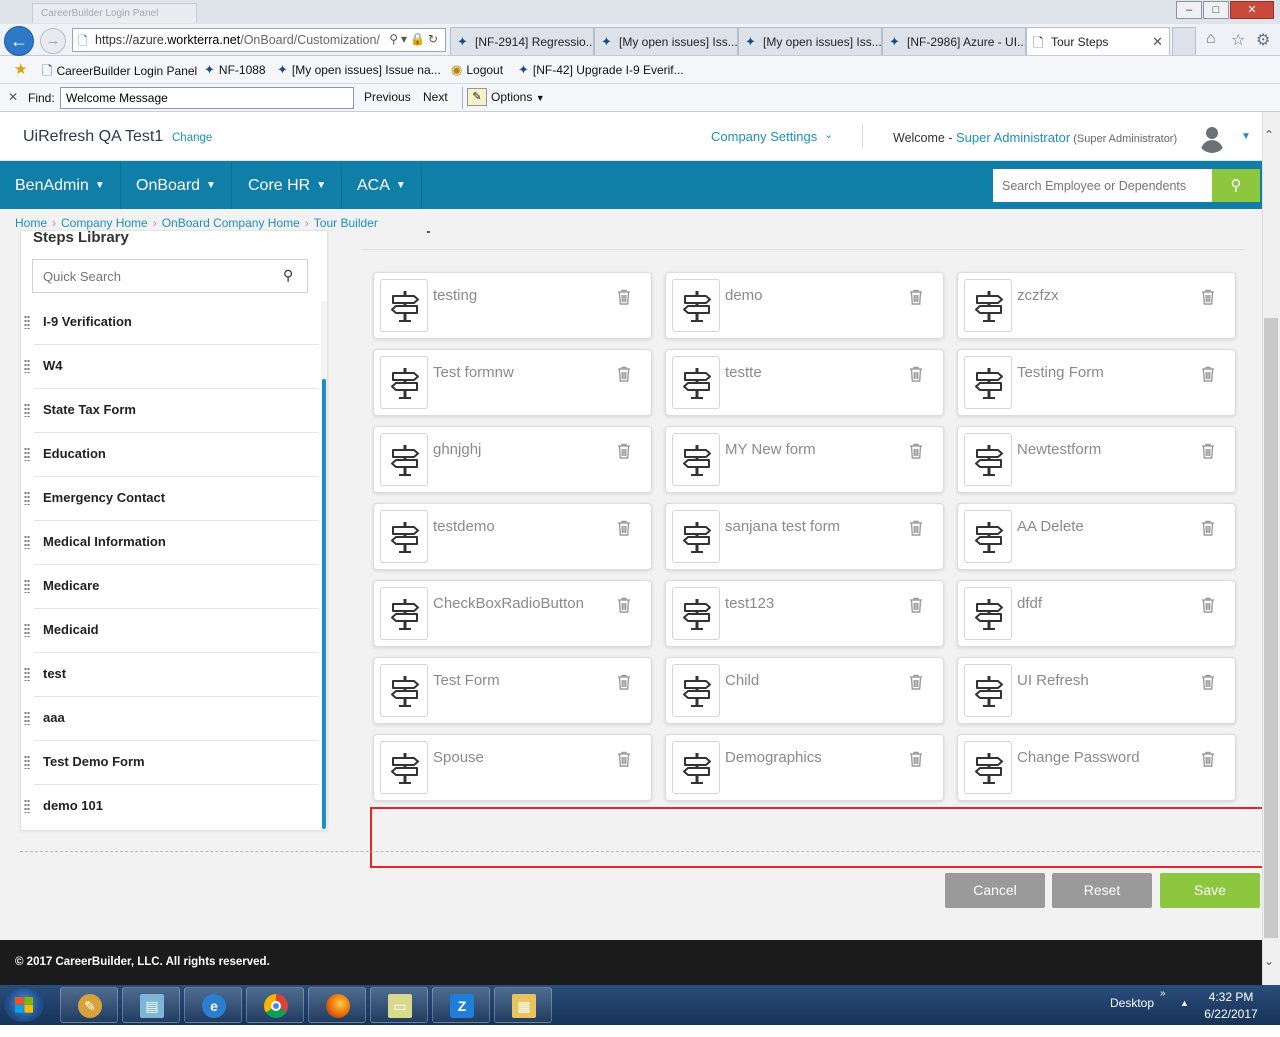 The width and height of the screenshot is (1280, 1037). Describe the element at coordinates (1231, 1014) in the screenshot. I see `clock-date: 6/22/2017` at that location.